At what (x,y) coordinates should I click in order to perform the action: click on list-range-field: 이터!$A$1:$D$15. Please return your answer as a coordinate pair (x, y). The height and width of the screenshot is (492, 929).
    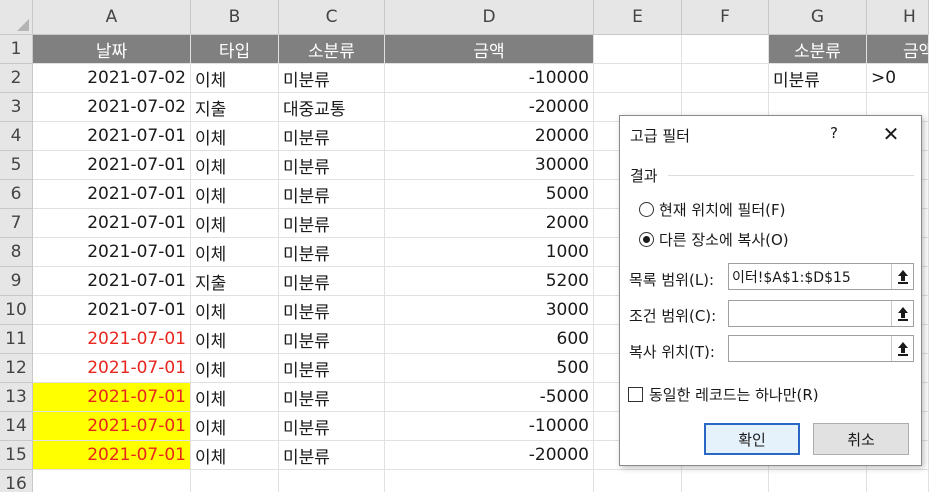
    Looking at the image, I should click on (821, 276).